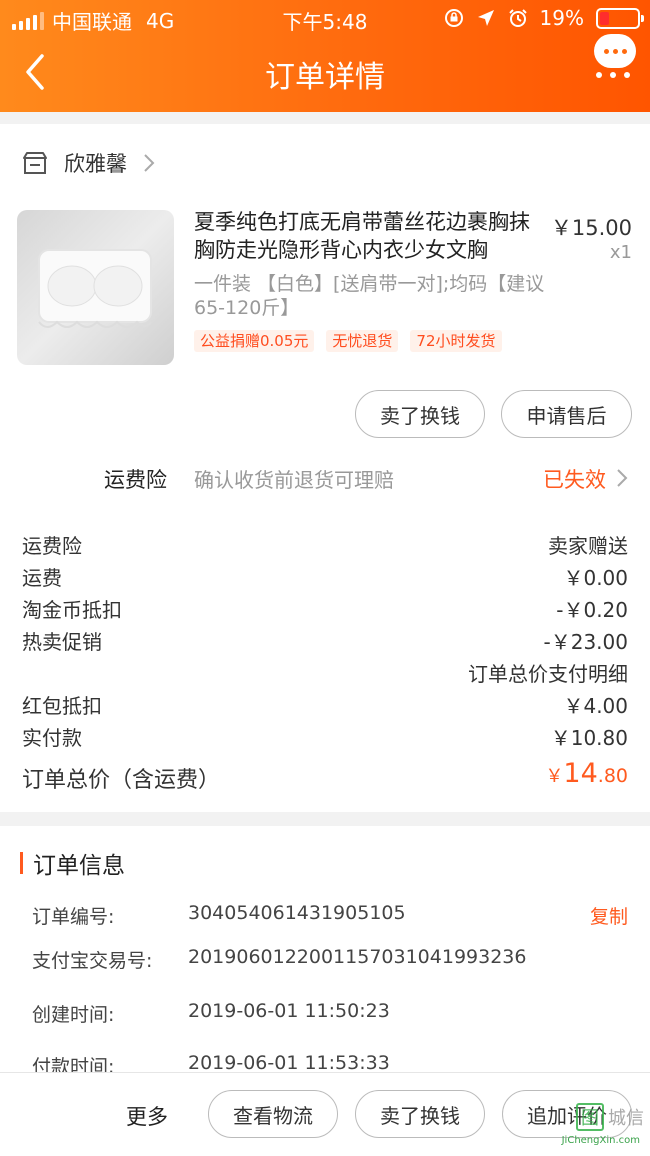  I want to click on total-integer: 14, so click(580, 773).